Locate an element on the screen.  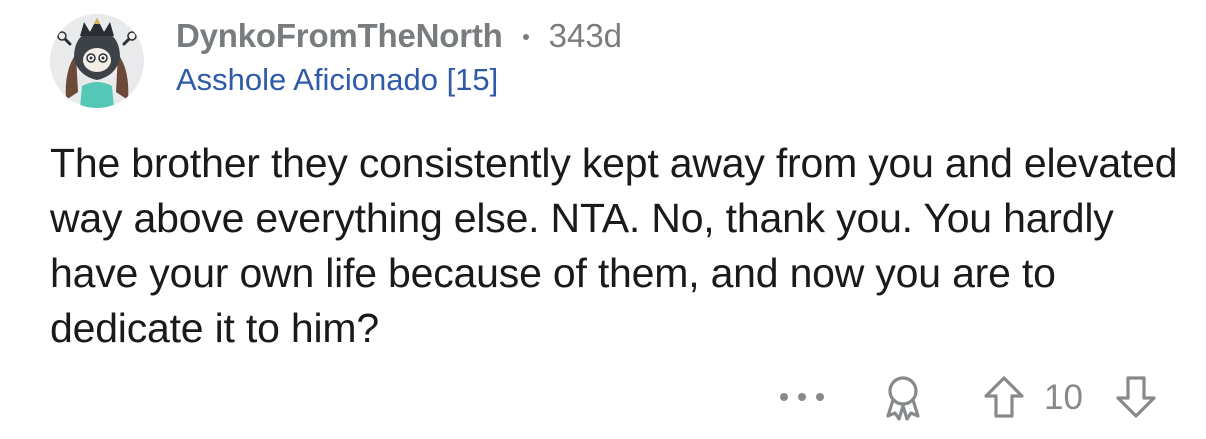
avatar-illustration is located at coordinates (97, 61).